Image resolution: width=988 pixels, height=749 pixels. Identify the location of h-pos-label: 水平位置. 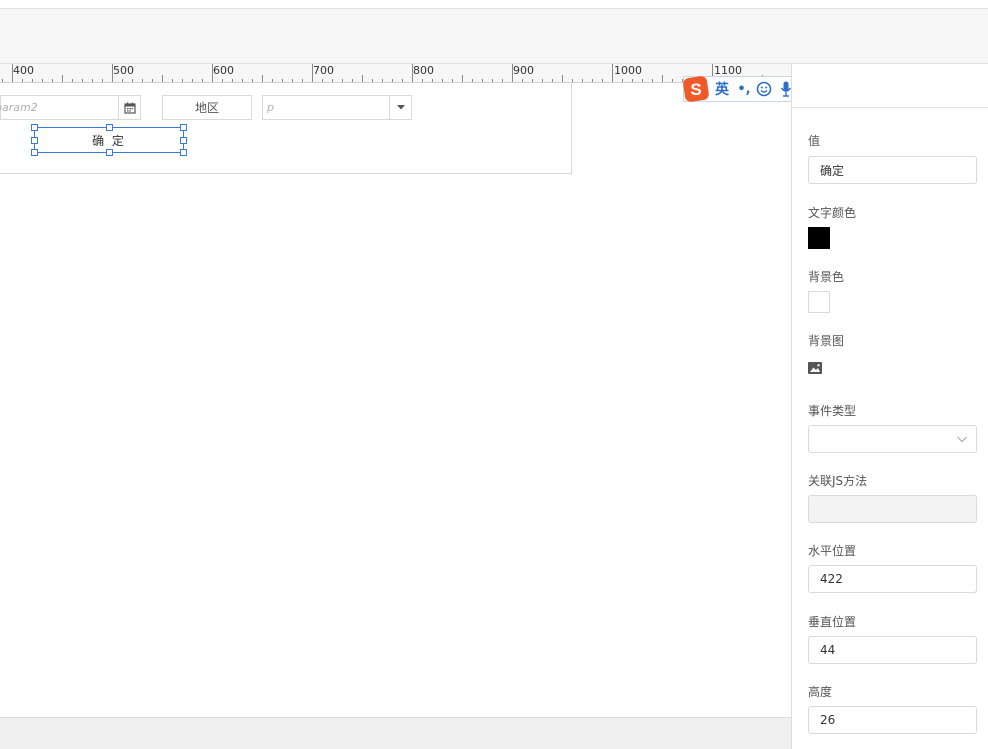
(832, 551).